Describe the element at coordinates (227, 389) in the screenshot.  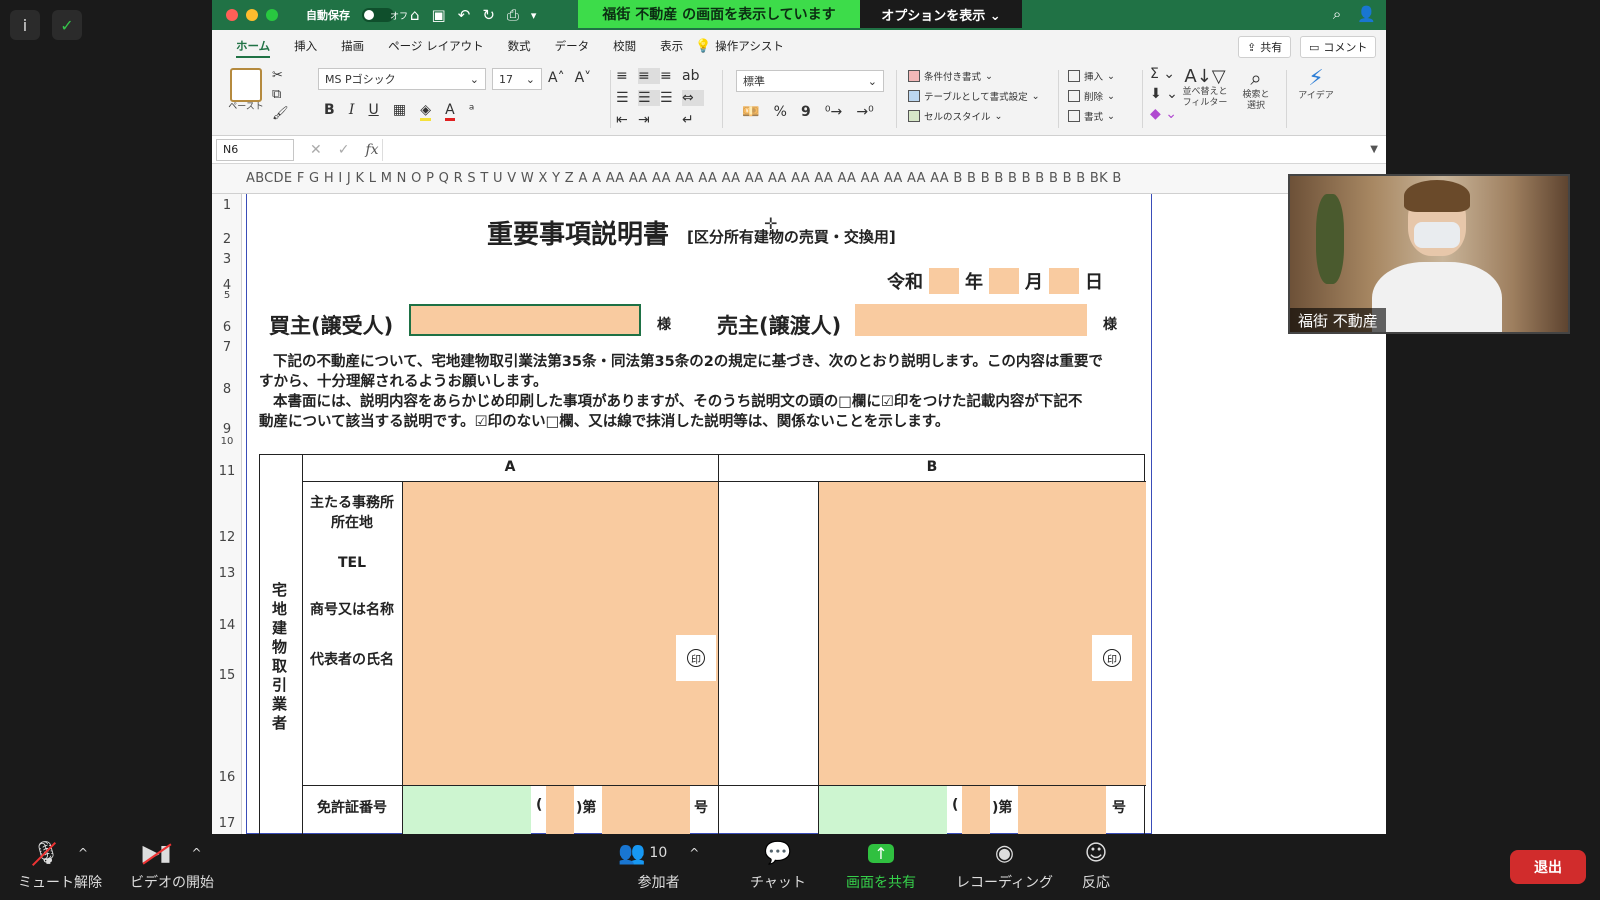
I see `row-number: 8` at that location.